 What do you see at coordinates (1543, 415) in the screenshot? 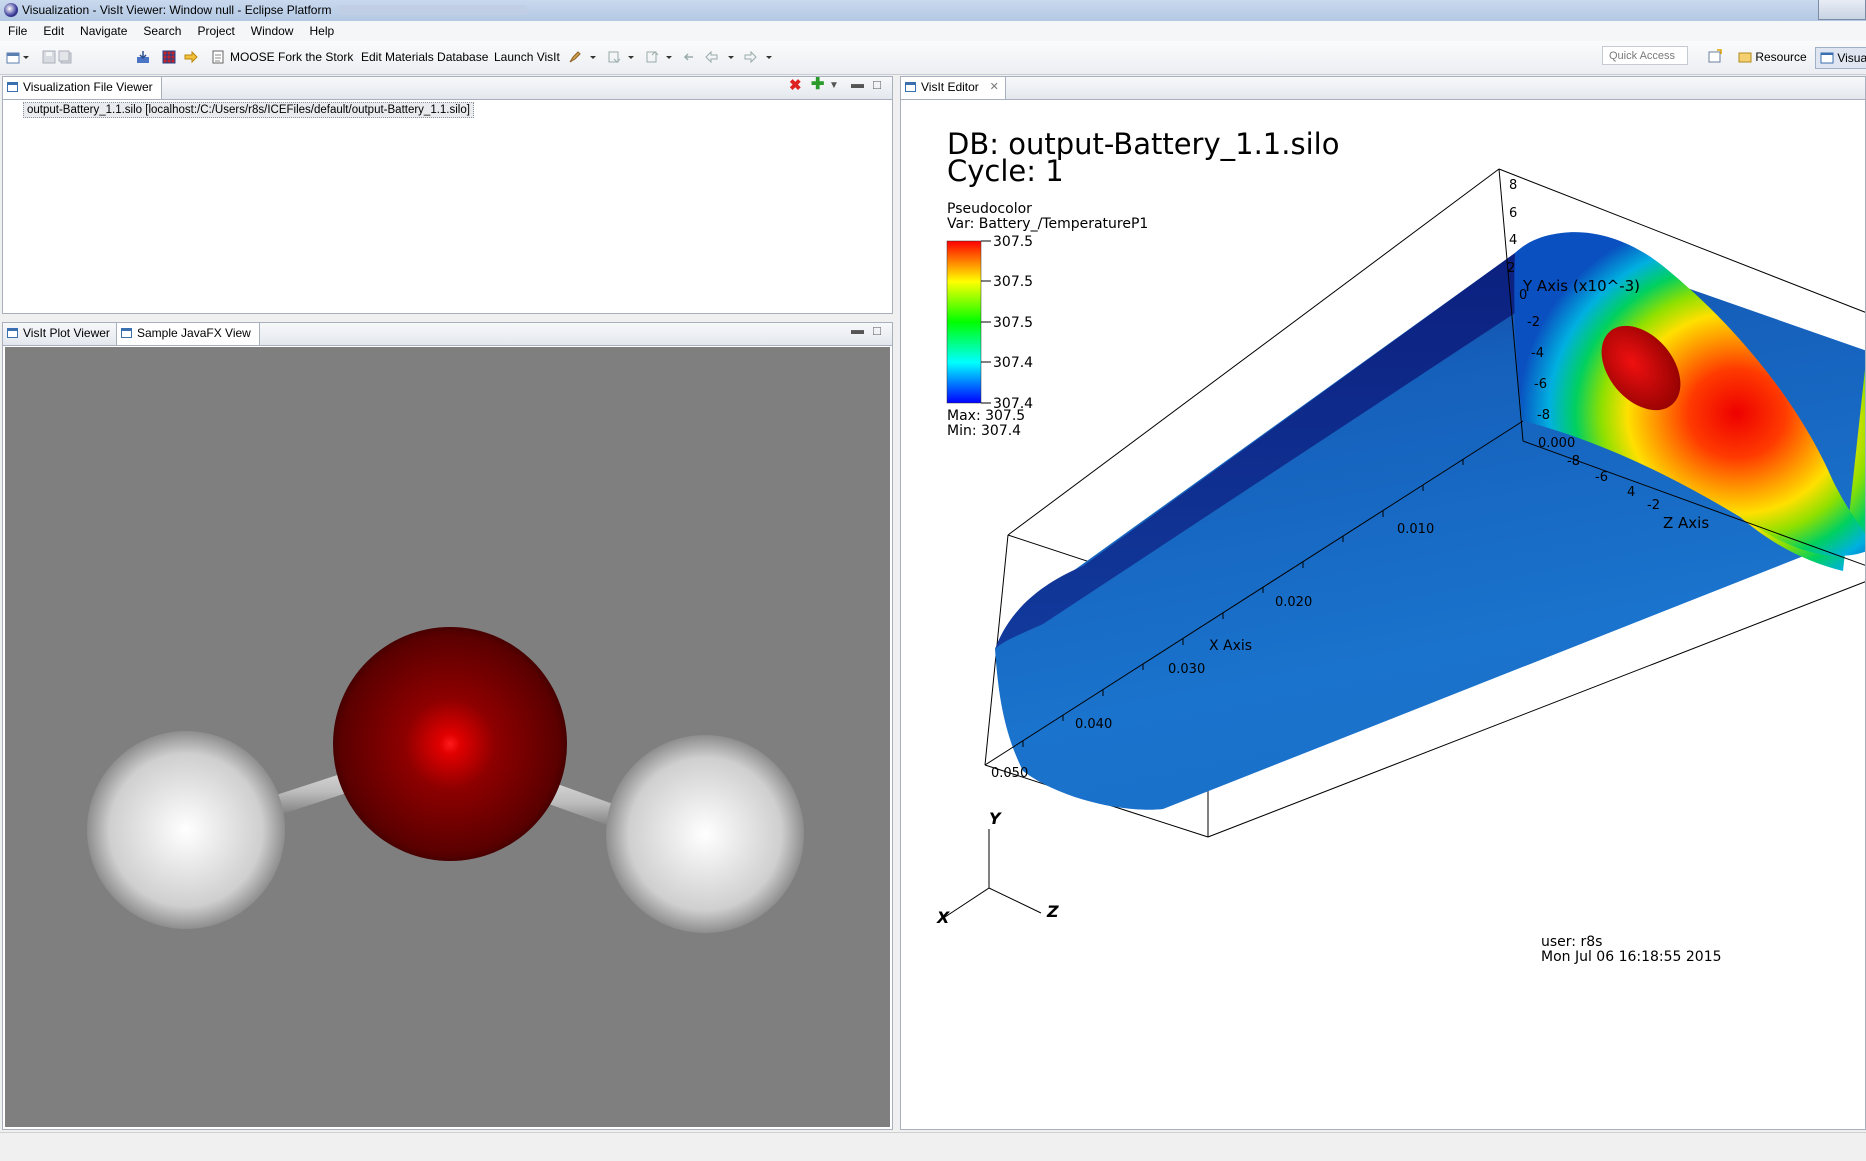
I see `y-tick-neg8: -8` at bounding box center [1543, 415].